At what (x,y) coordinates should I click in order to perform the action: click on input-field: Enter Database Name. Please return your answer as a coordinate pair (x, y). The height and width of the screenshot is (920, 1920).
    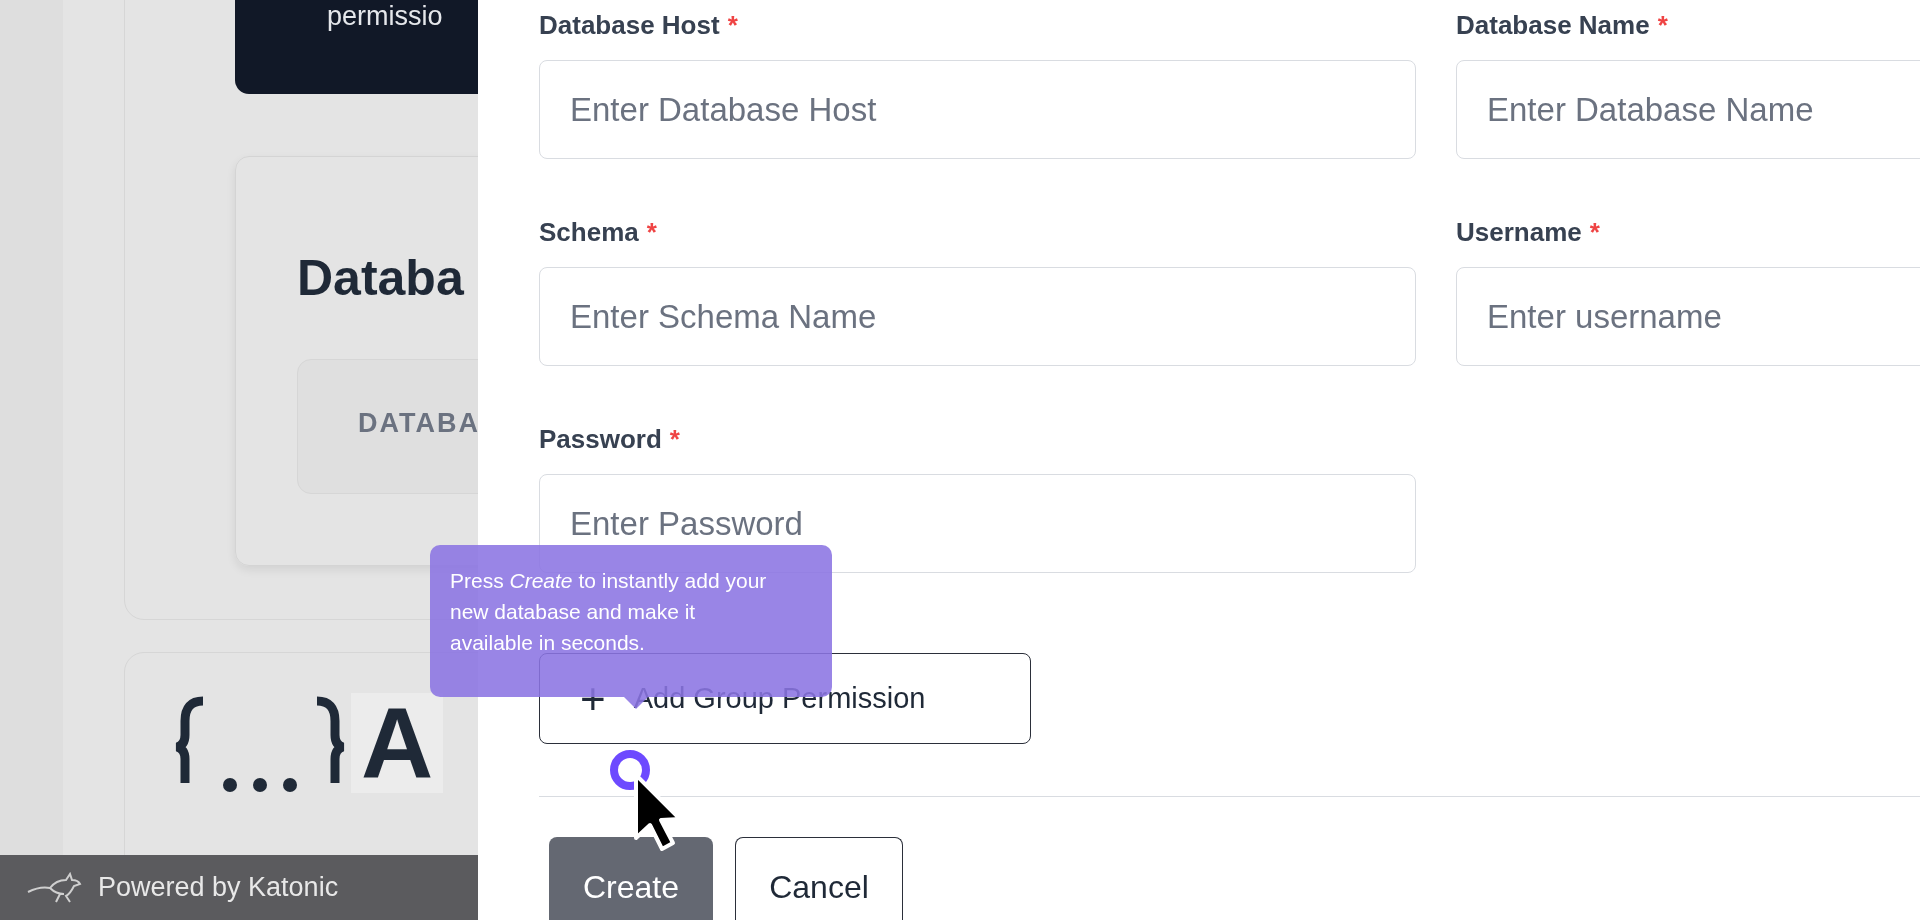
    Looking at the image, I should click on (1688, 109).